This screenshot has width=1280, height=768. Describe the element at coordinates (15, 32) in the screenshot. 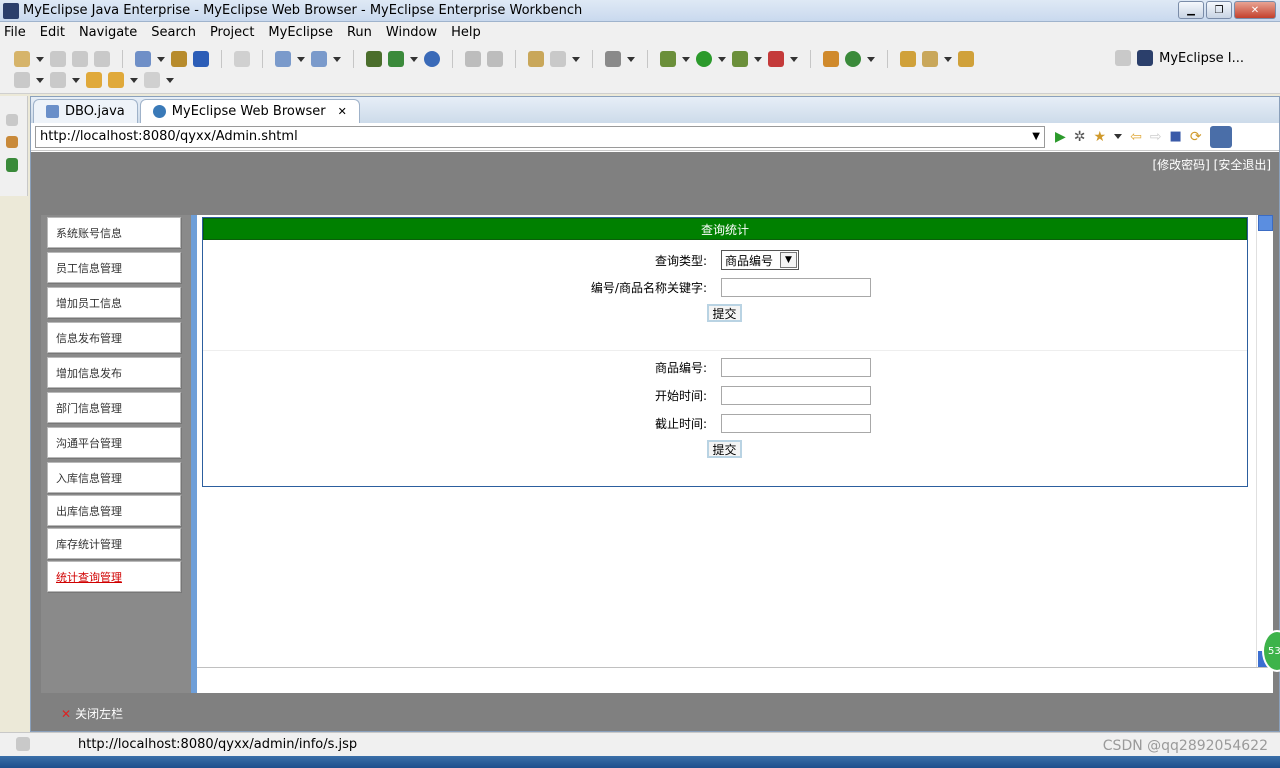

I see `menu-file: File` at that location.